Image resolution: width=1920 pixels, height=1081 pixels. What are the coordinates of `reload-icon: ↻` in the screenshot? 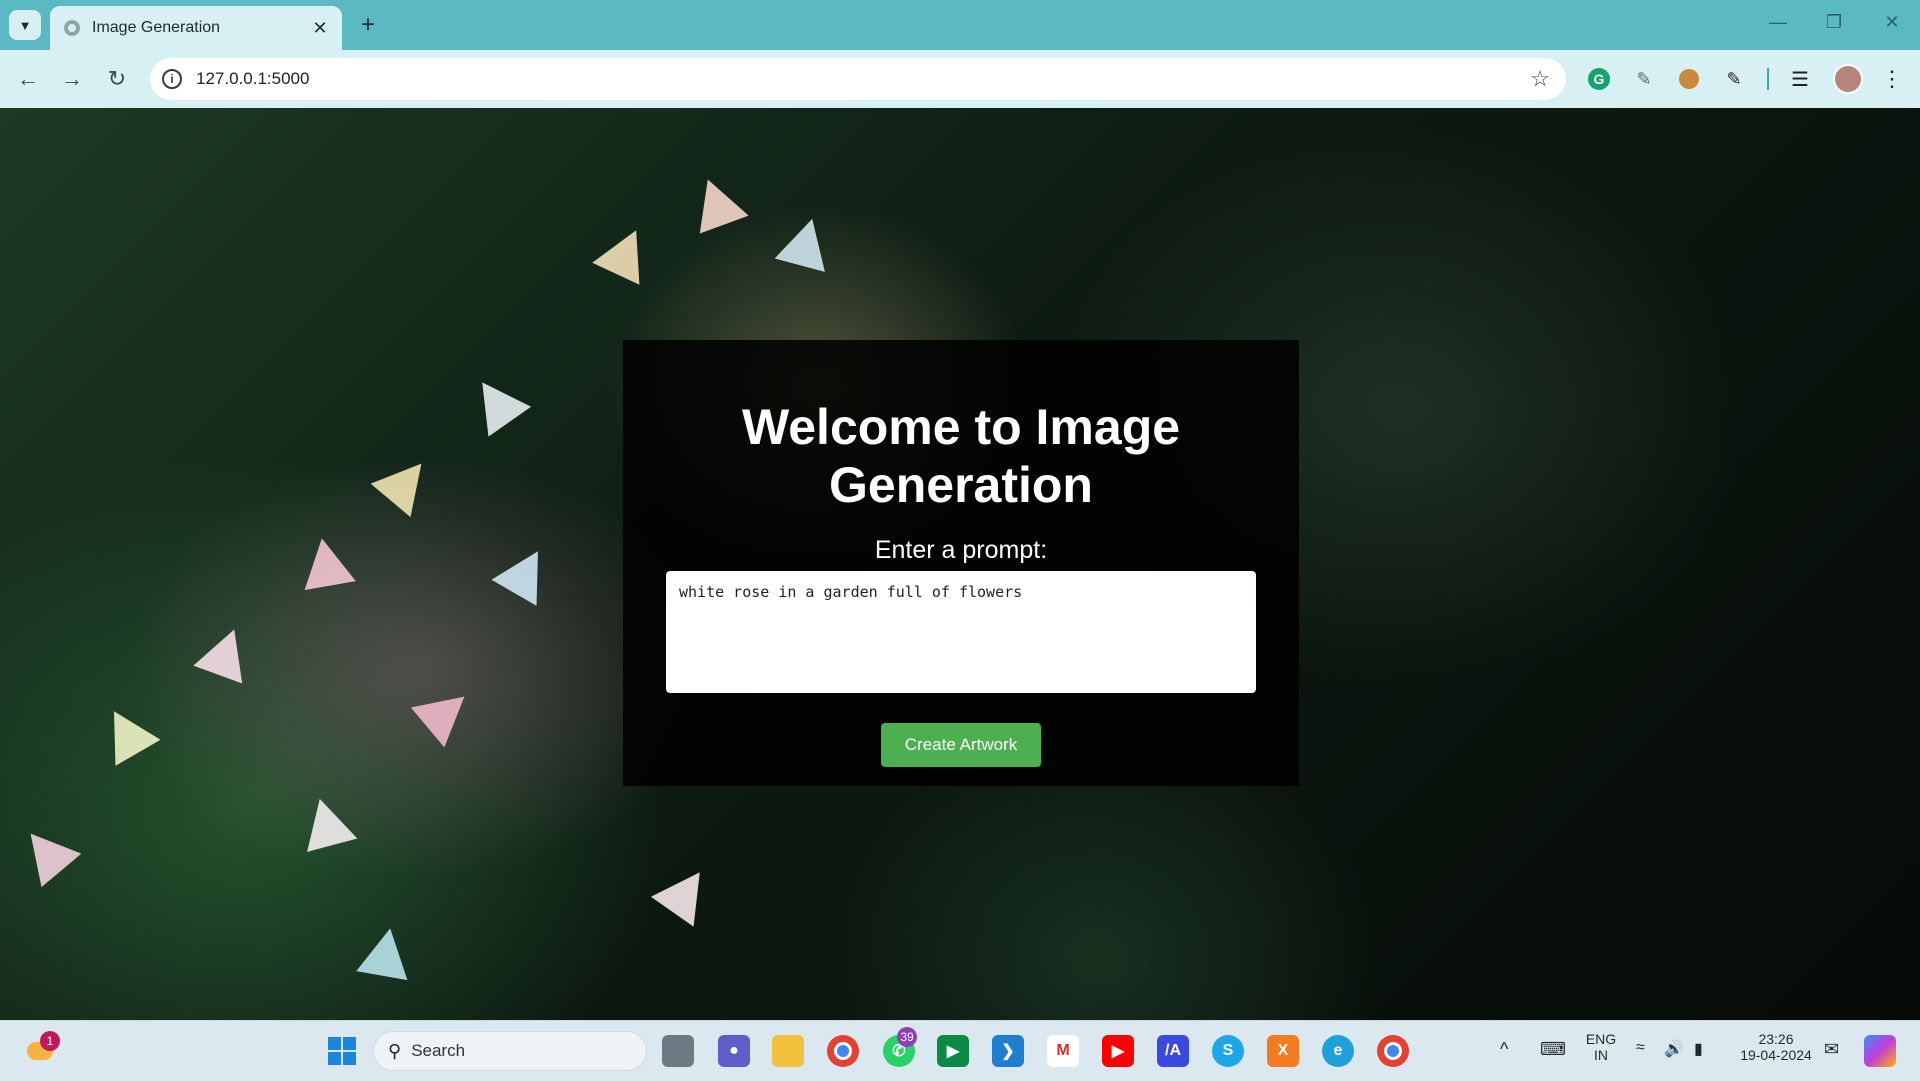 It's located at (117, 79).